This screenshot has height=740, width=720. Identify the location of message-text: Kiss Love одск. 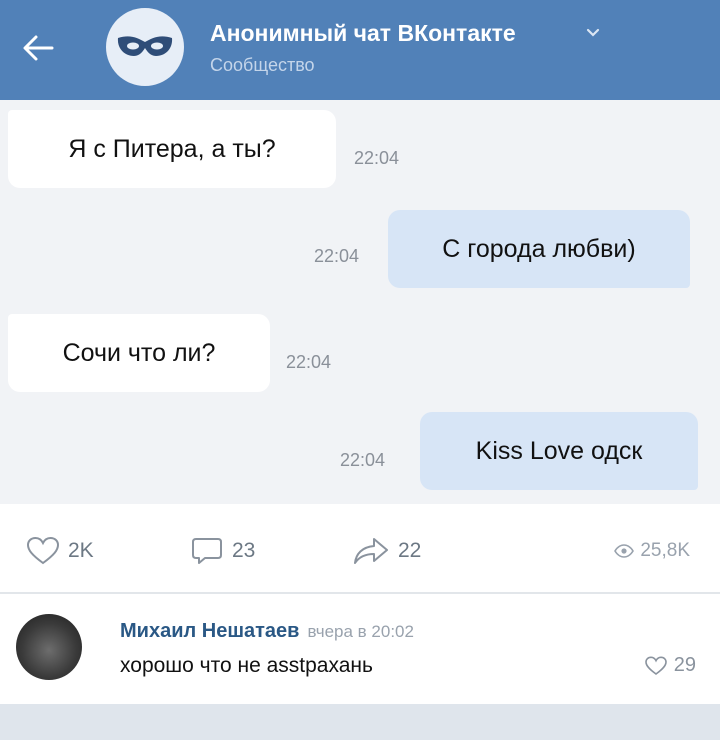
(559, 450).